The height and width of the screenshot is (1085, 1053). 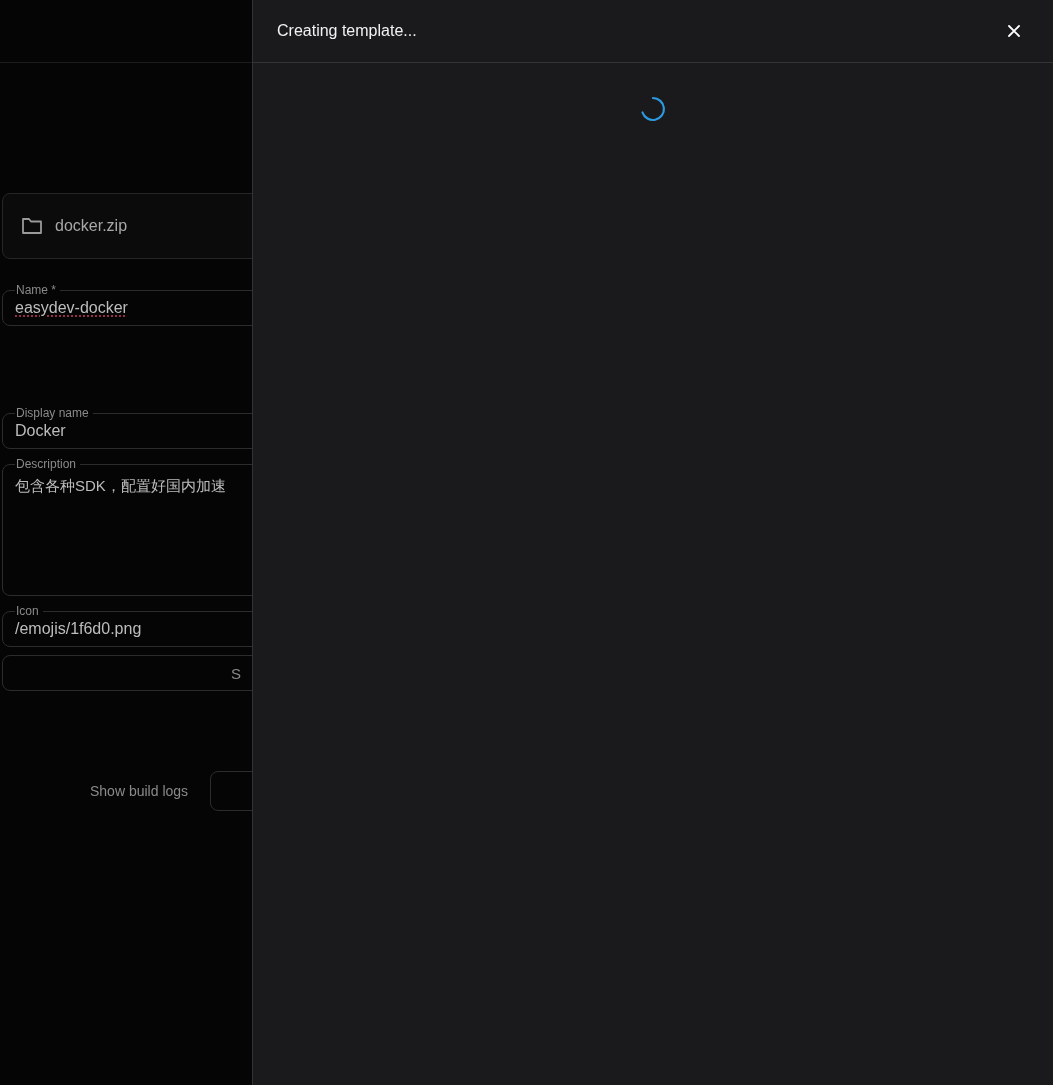 What do you see at coordinates (91, 226) in the screenshot?
I see `file-name: docker.zip` at bounding box center [91, 226].